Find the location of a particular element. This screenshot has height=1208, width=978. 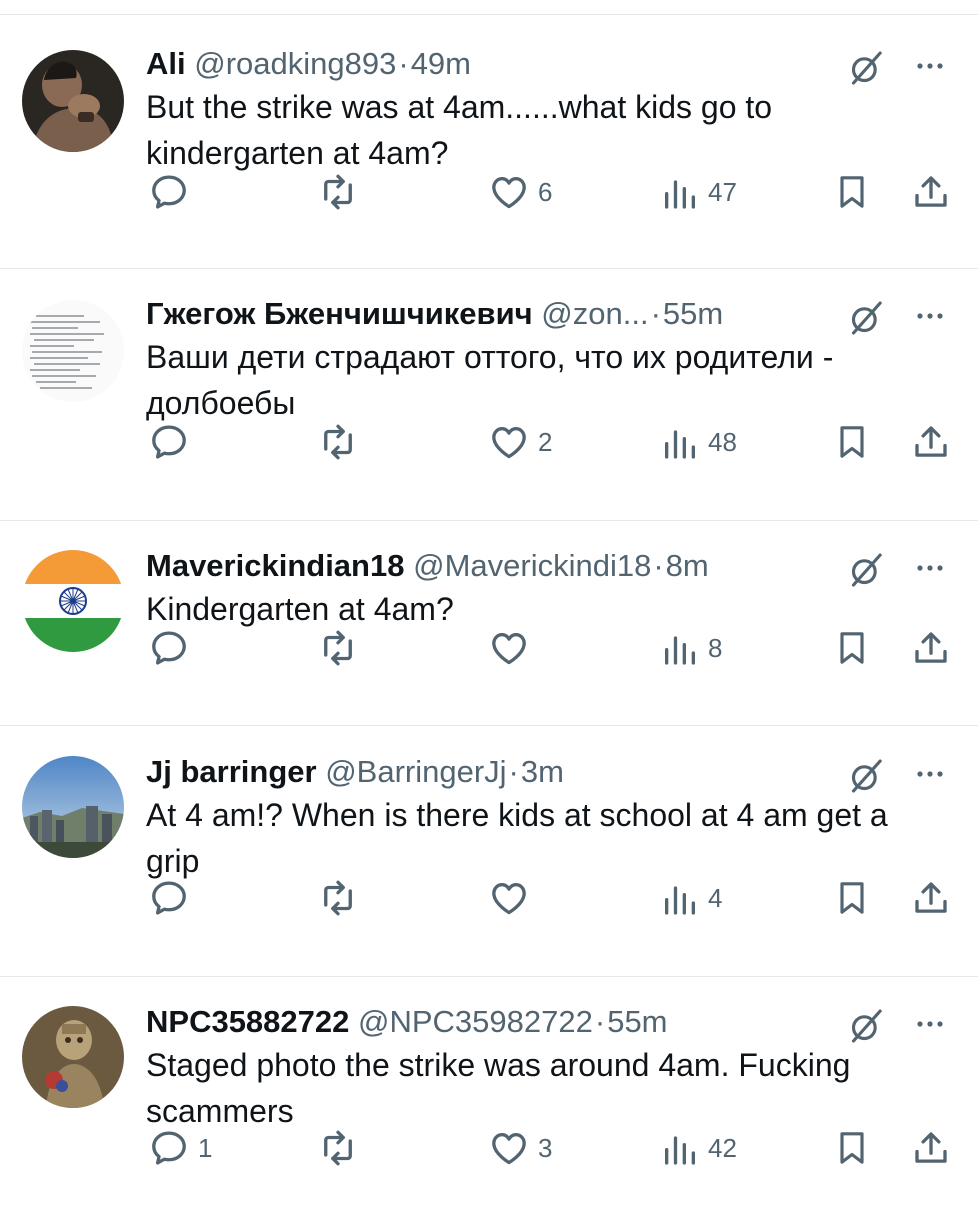

views-button: 8 is located at coordinates (691, 648).